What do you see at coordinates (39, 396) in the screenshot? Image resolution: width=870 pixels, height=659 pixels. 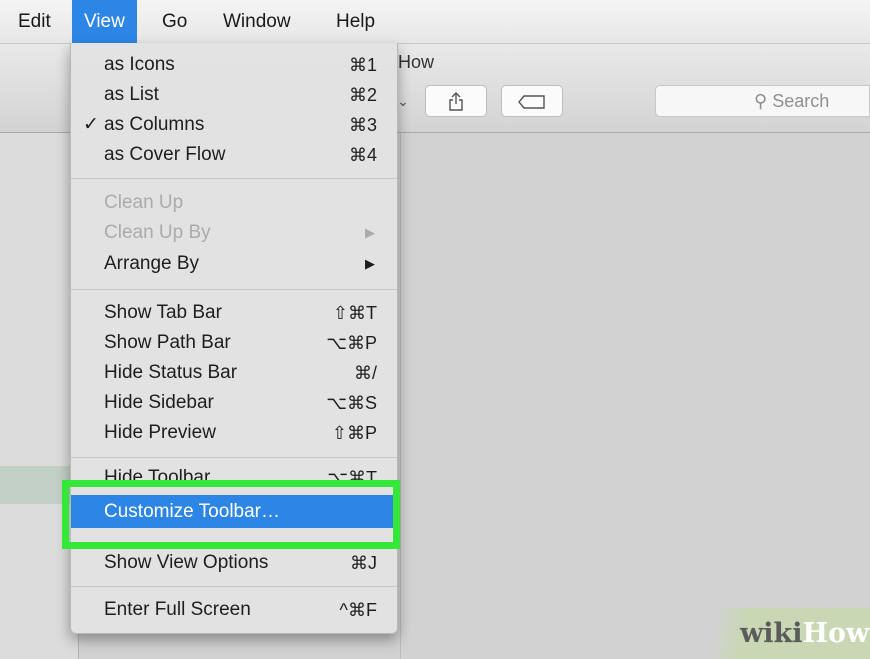 I see `sidebar` at bounding box center [39, 396].